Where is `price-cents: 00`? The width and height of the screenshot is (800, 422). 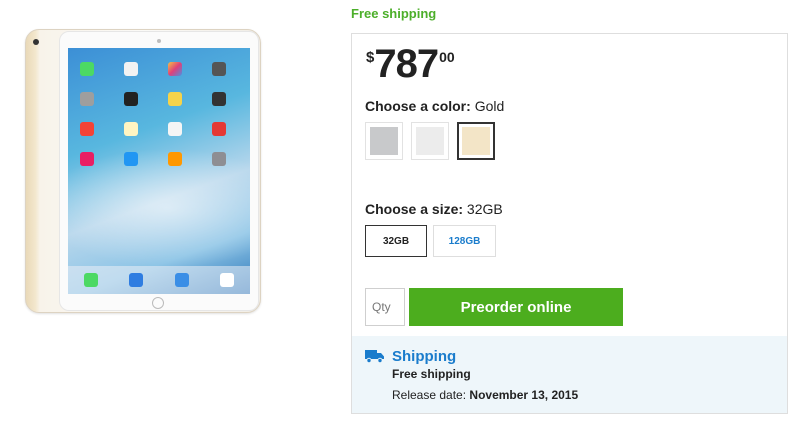 price-cents: 00 is located at coordinates (447, 57).